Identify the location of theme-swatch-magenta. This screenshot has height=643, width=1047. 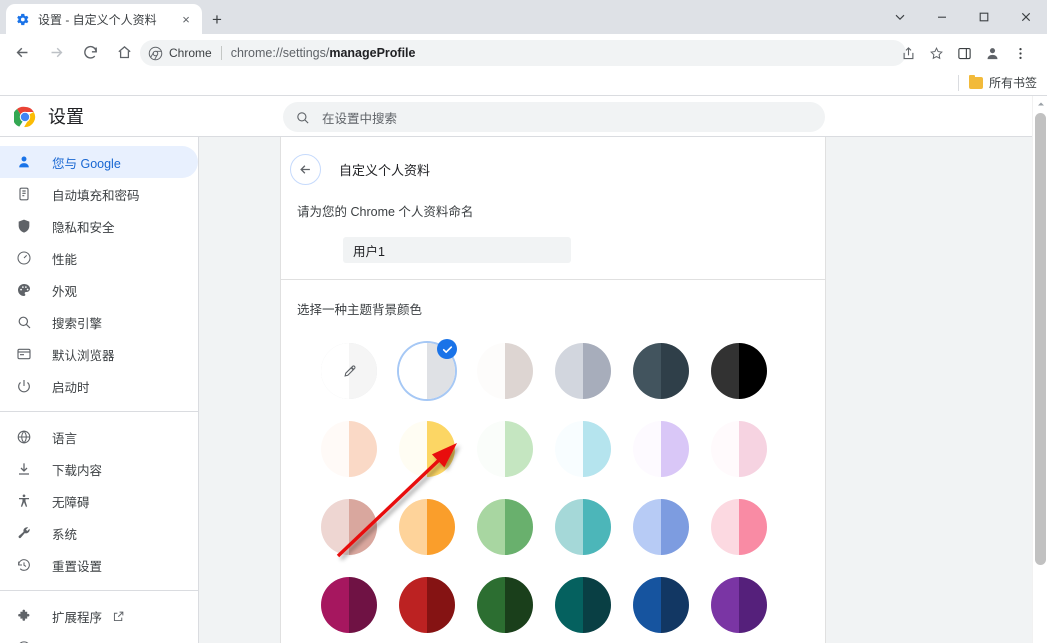
(349, 604).